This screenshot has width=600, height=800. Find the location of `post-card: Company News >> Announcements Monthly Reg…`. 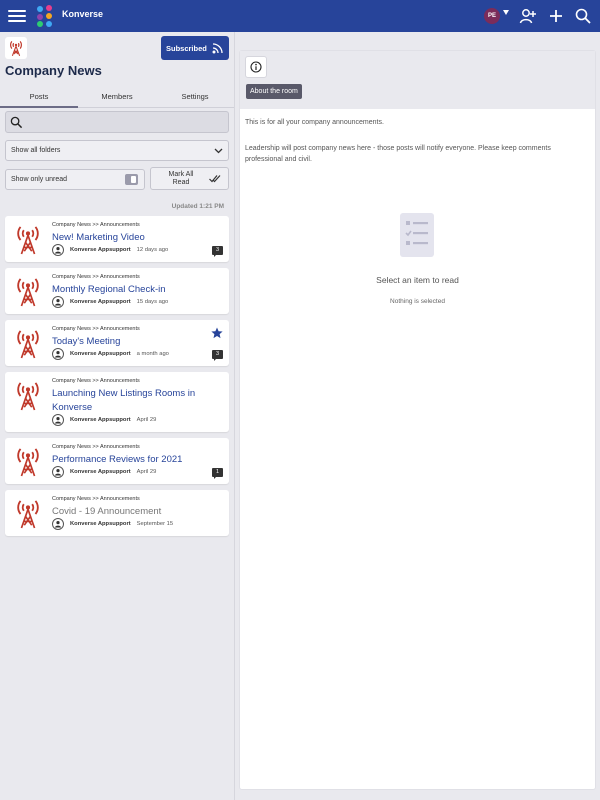

post-card: Company News >> Announcements Monthly Reg… is located at coordinates (117, 291).